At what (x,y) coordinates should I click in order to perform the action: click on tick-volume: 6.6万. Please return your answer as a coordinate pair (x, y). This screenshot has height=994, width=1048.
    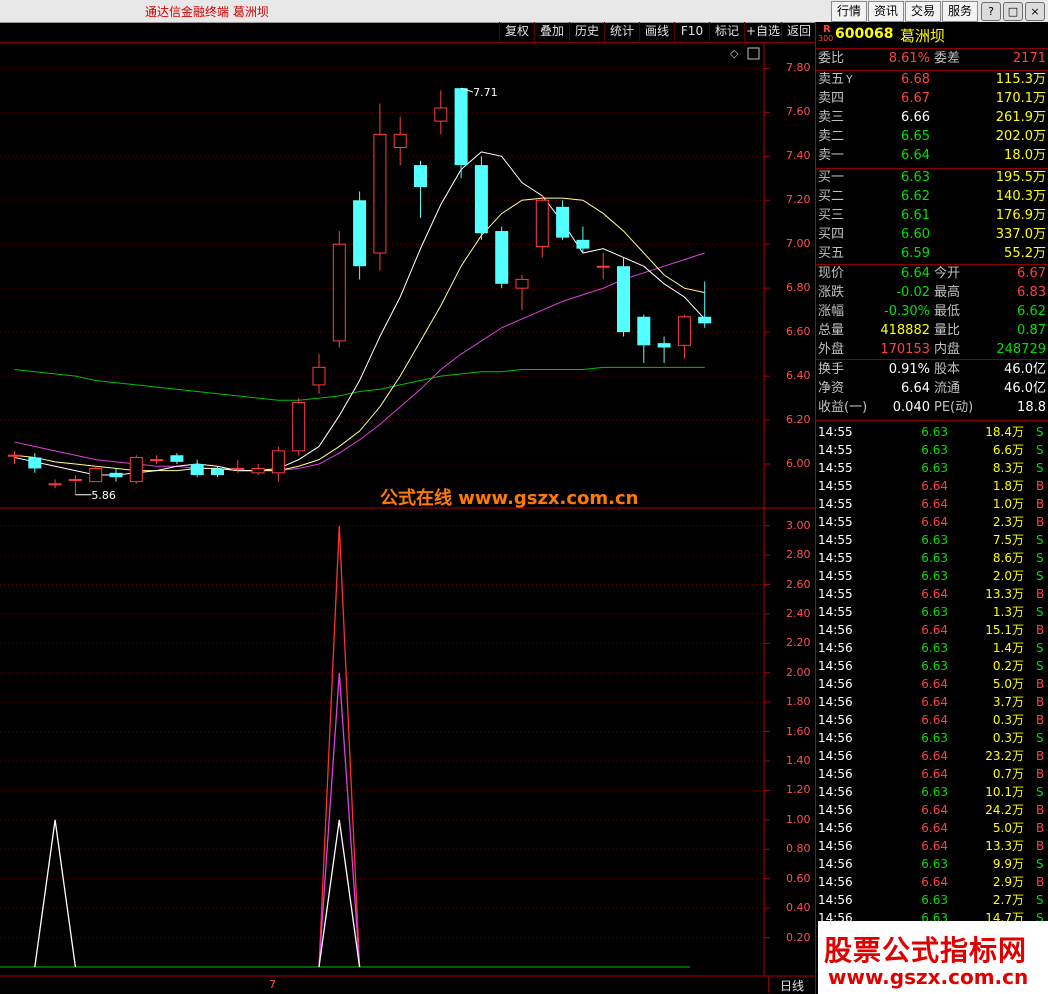
    Looking at the image, I should click on (1008, 450).